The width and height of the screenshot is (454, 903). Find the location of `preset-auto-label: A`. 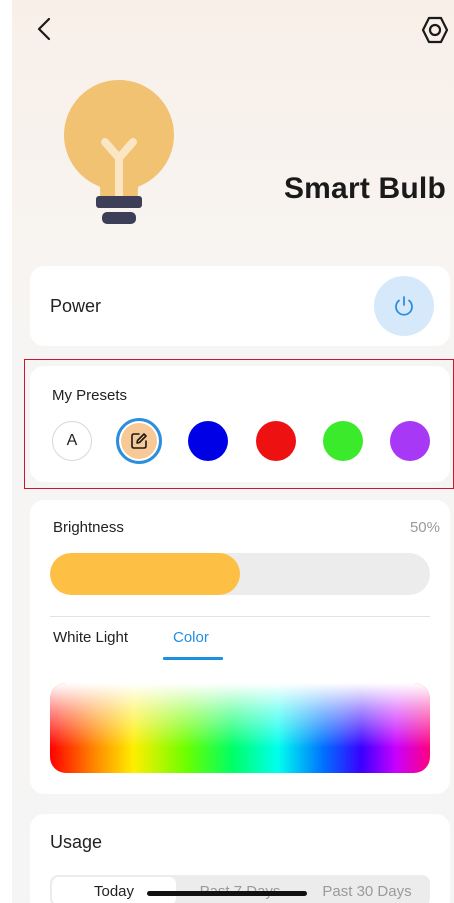

preset-auto-label: A is located at coordinates (72, 440).